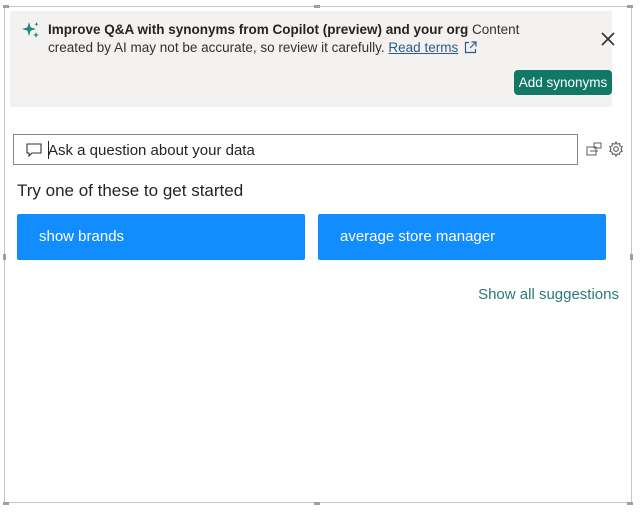  I want to click on show-all-suggestions-link: Show all suggestions, so click(548, 294).